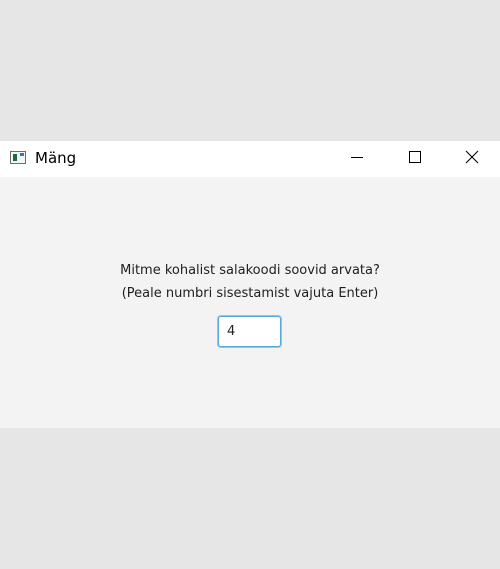 This screenshot has width=500, height=569. What do you see at coordinates (249, 331) in the screenshot?
I see `digit-count-input` at bounding box center [249, 331].